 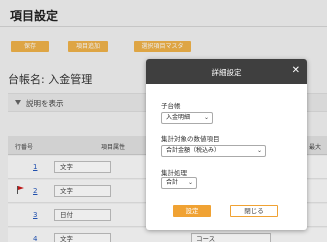 What do you see at coordinates (254, 211) in the screenshot?
I see `close-button: 閉じる` at bounding box center [254, 211].